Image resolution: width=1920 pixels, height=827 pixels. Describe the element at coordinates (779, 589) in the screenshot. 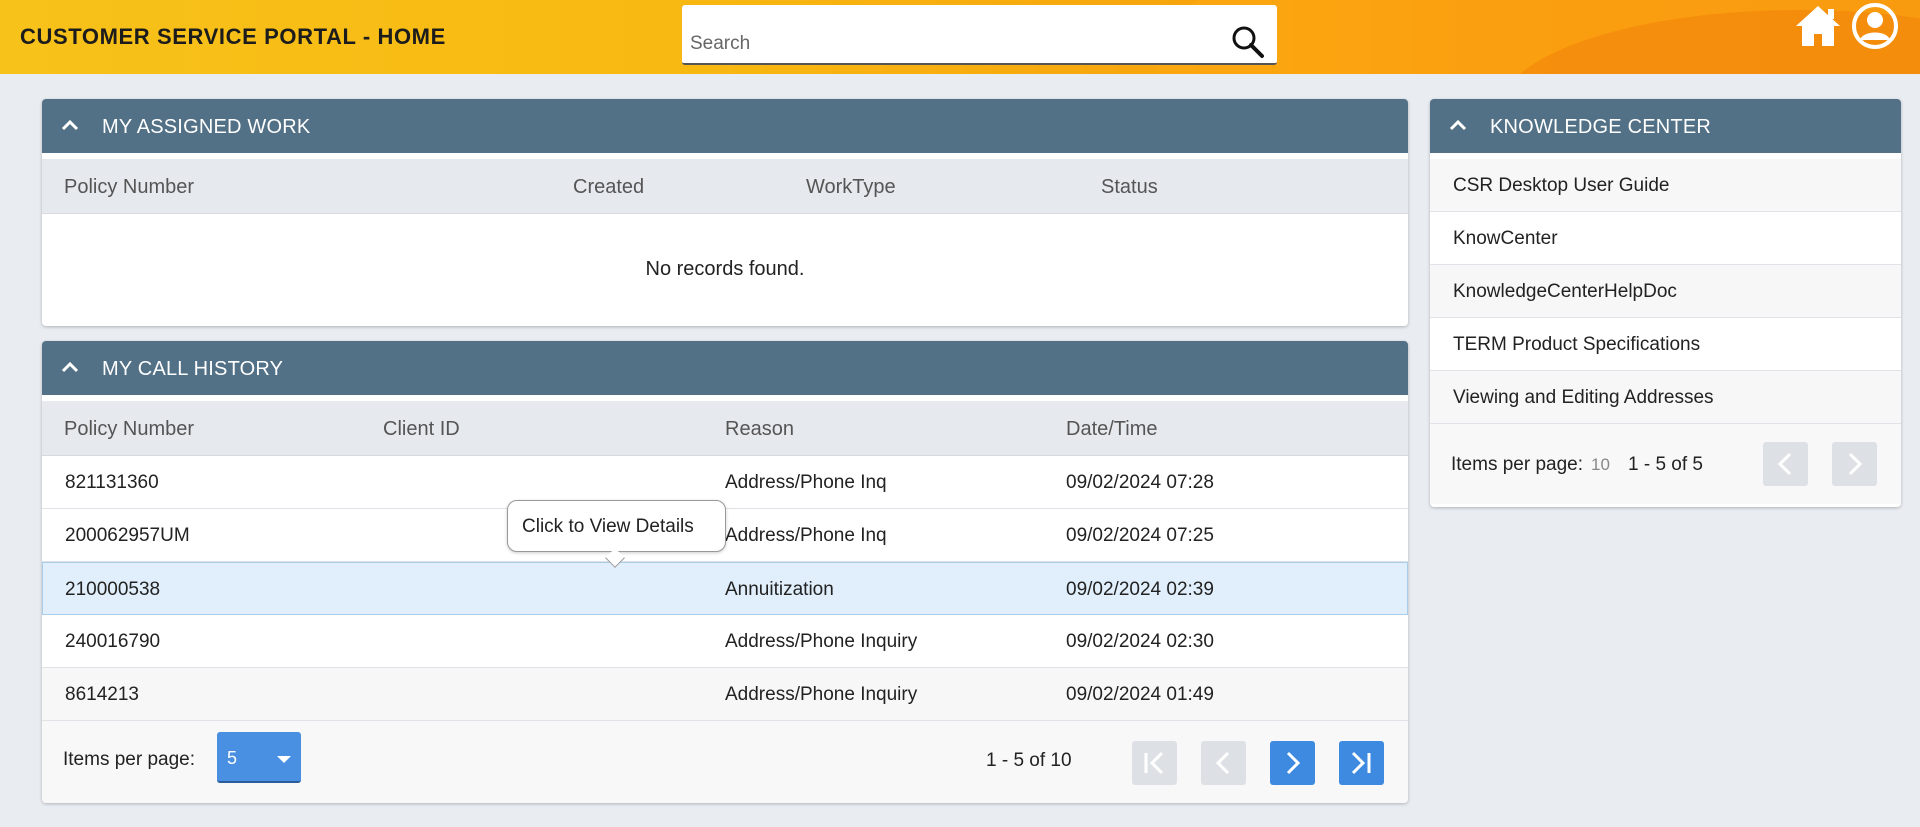

I see `cell-reason: Annuitization` at that location.